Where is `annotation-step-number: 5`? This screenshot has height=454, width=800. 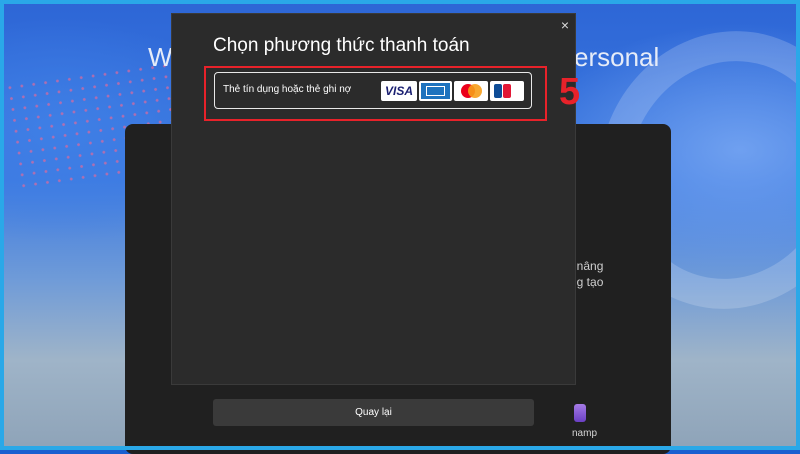
annotation-step-number: 5 is located at coordinates (570, 92).